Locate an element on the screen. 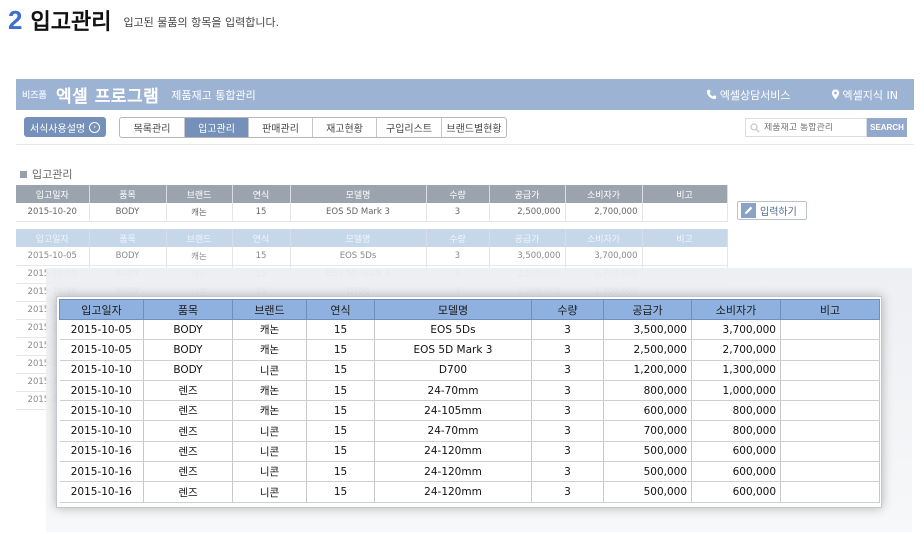  input-form-col-header: 소비자가 is located at coordinates (604, 194).